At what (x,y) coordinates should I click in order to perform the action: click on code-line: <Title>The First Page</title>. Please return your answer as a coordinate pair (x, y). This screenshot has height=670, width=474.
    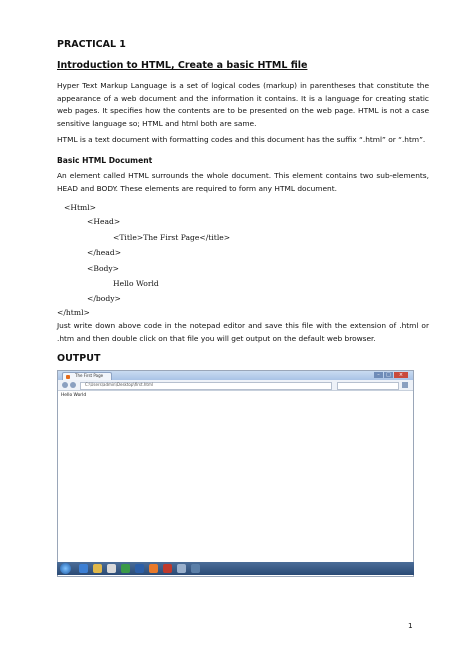
    Looking at the image, I should click on (172, 237).